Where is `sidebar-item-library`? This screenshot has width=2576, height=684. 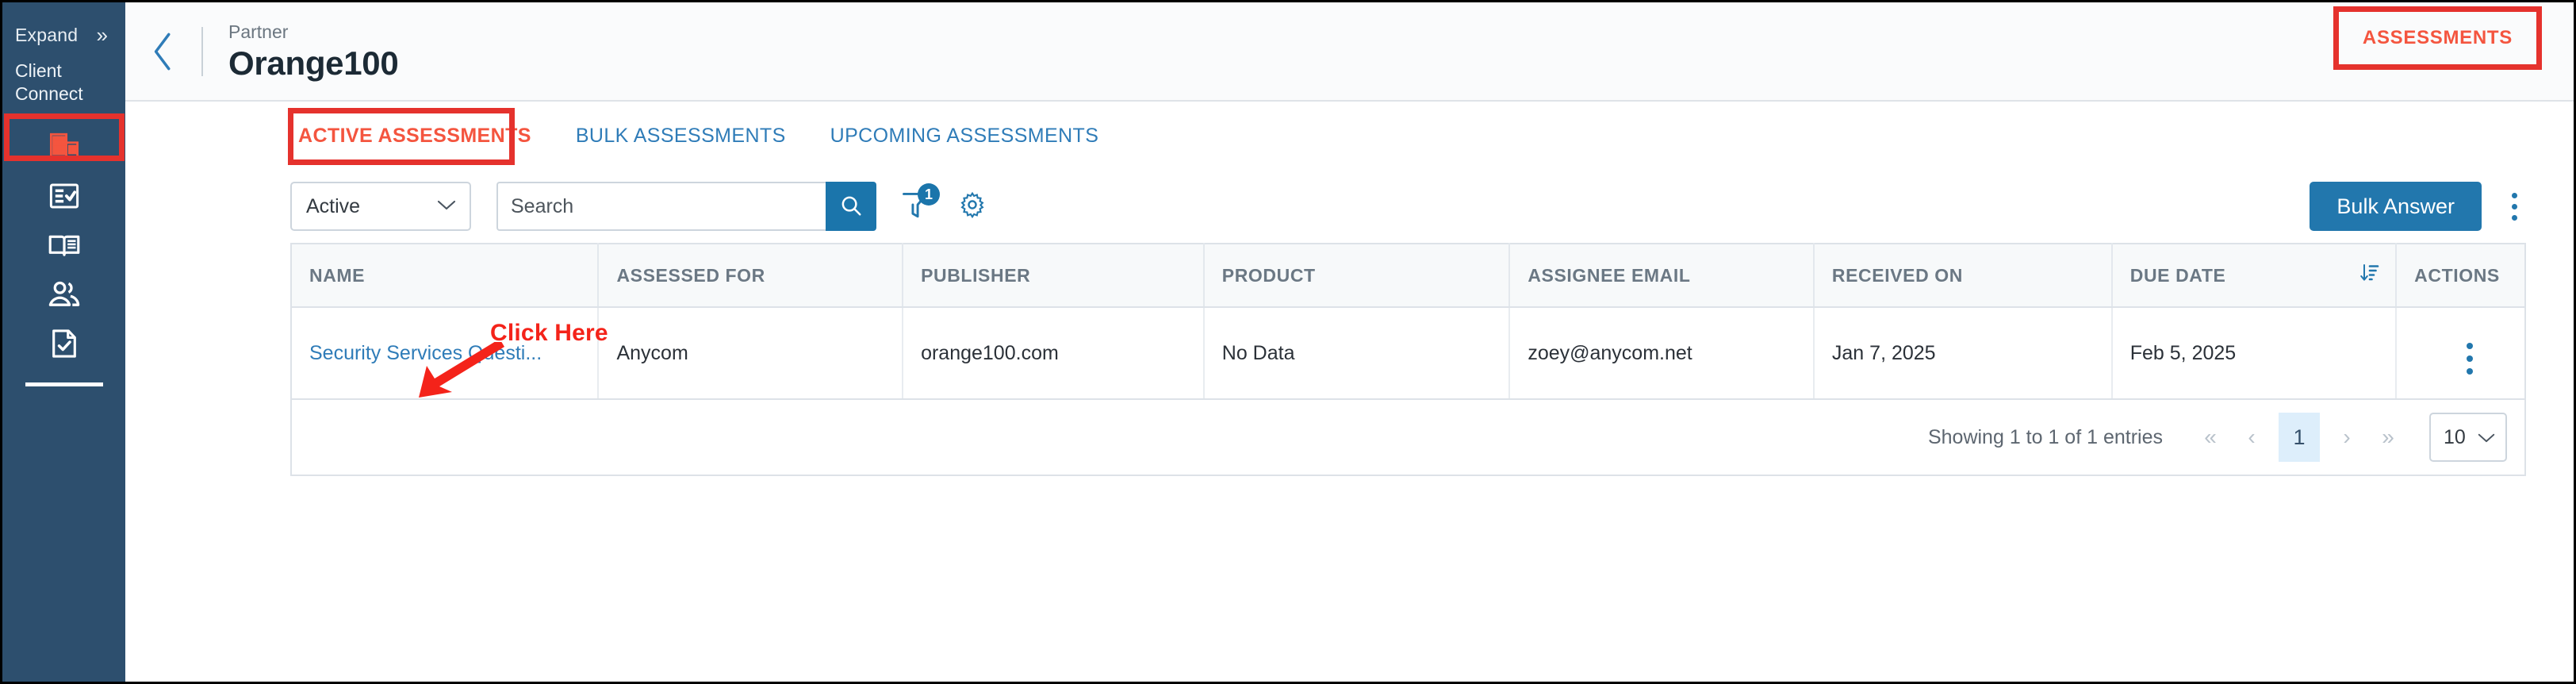
sidebar-item-library is located at coordinates (63, 245).